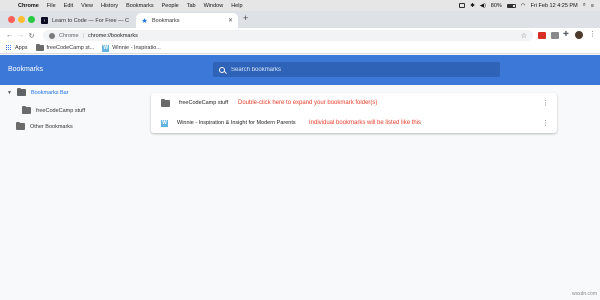  I want to click on tree-item-label: Bookmarks Bar, so click(49, 92).